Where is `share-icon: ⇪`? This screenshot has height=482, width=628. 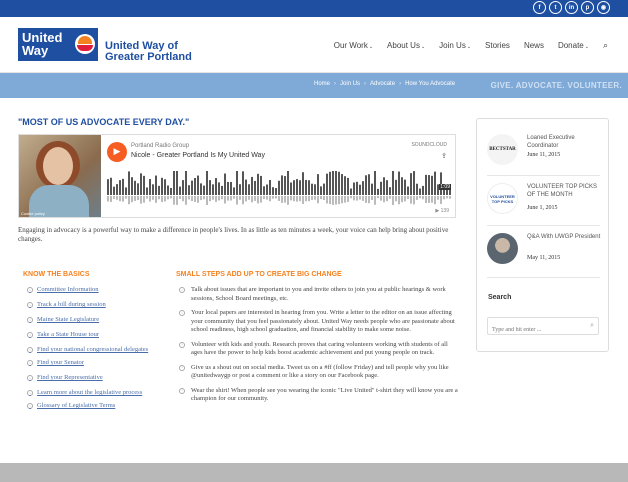
share-icon: ⇪ is located at coordinates (444, 156).